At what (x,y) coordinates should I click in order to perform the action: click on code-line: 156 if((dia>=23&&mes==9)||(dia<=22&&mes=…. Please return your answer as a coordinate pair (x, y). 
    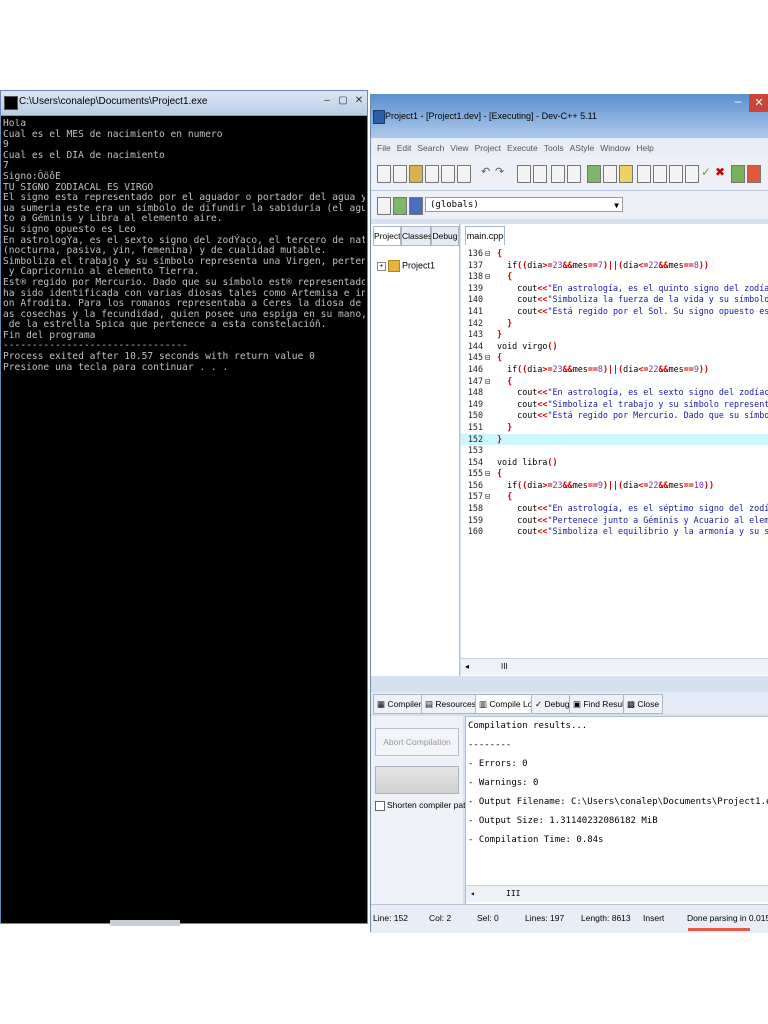
    Looking at the image, I should click on (614, 486).